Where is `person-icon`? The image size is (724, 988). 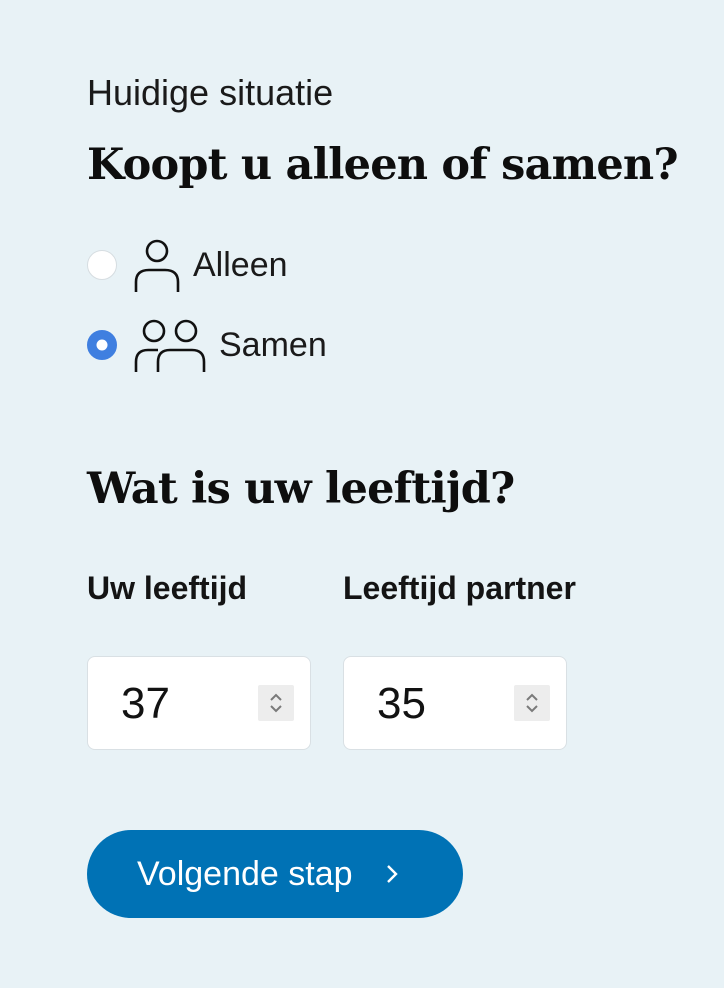 person-icon is located at coordinates (157, 265).